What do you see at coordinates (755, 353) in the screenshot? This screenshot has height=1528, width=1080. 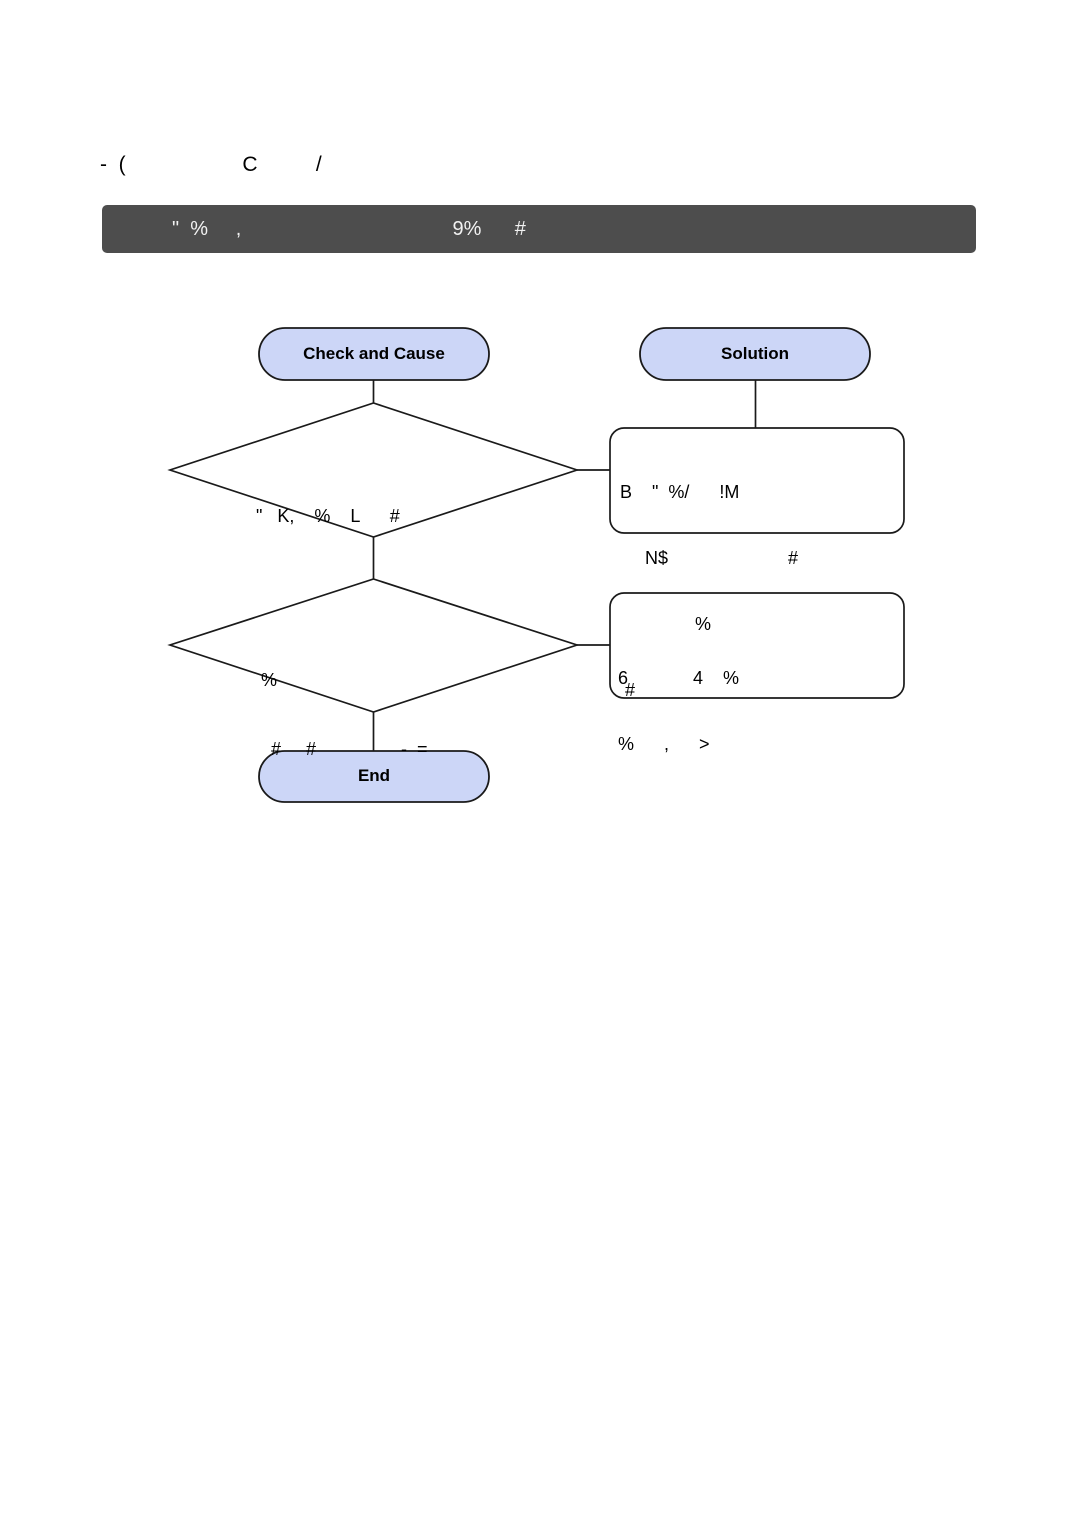 I see `node-solution-label: Solution` at bounding box center [755, 353].